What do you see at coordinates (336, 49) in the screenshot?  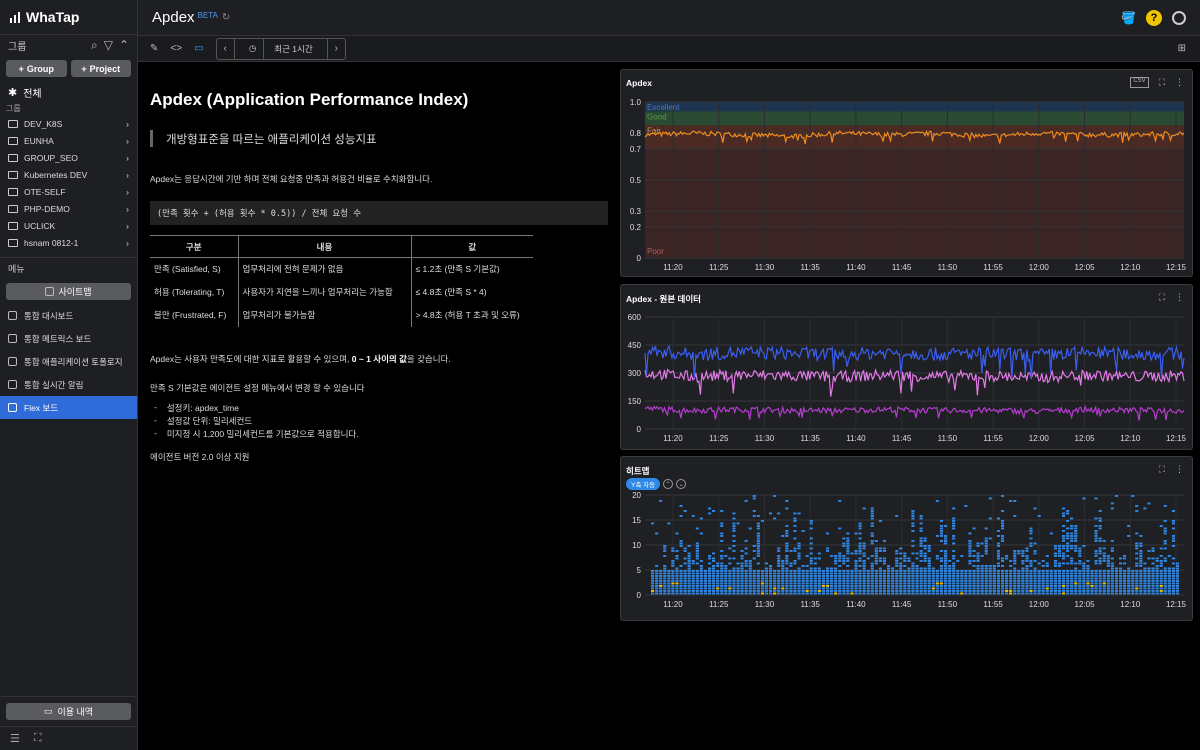 I see `next-time-button: ›` at bounding box center [336, 49].